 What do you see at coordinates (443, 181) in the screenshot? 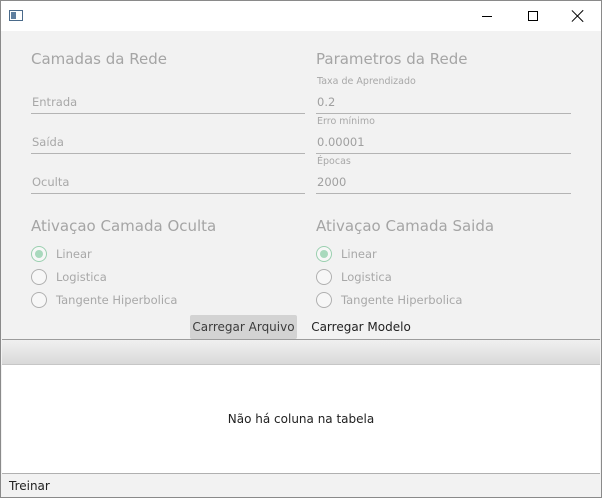
I see `epochs-field: 2000` at bounding box center [443, 181].